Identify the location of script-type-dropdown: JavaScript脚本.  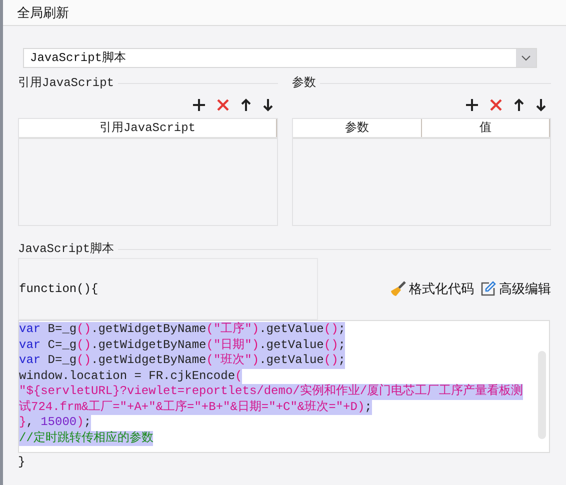
(280, 58).